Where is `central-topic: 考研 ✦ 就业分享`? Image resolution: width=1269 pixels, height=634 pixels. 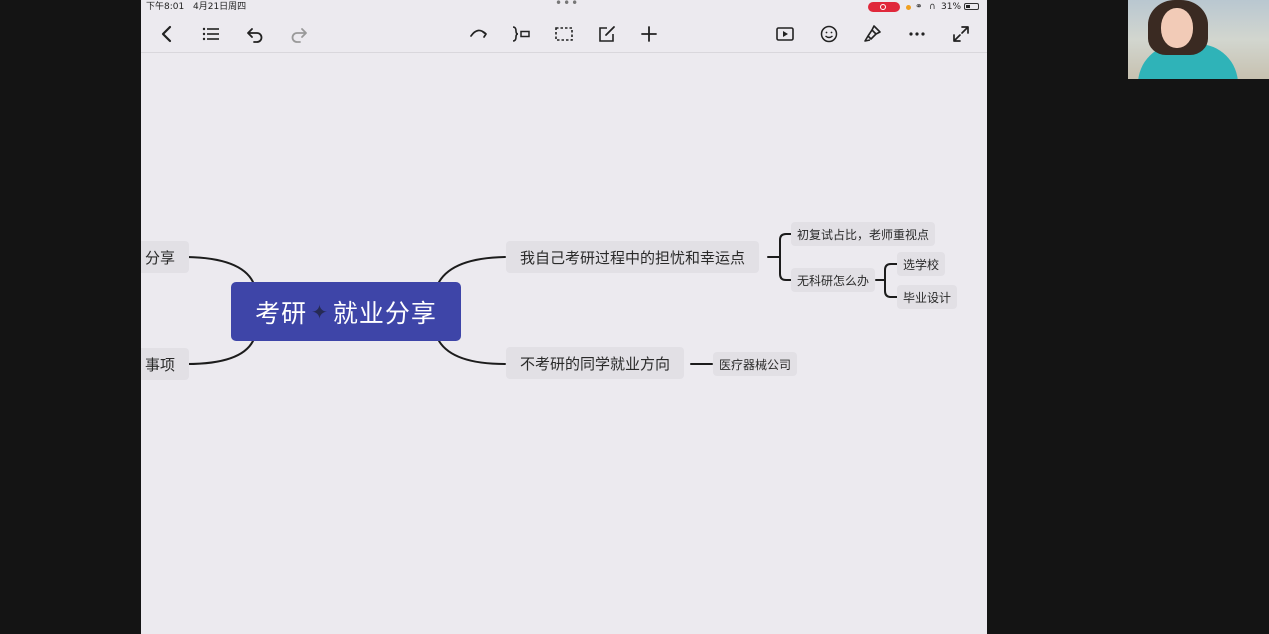
central-topic: 考研 ✦ 就业分享 is located at coordinates (346, 311).